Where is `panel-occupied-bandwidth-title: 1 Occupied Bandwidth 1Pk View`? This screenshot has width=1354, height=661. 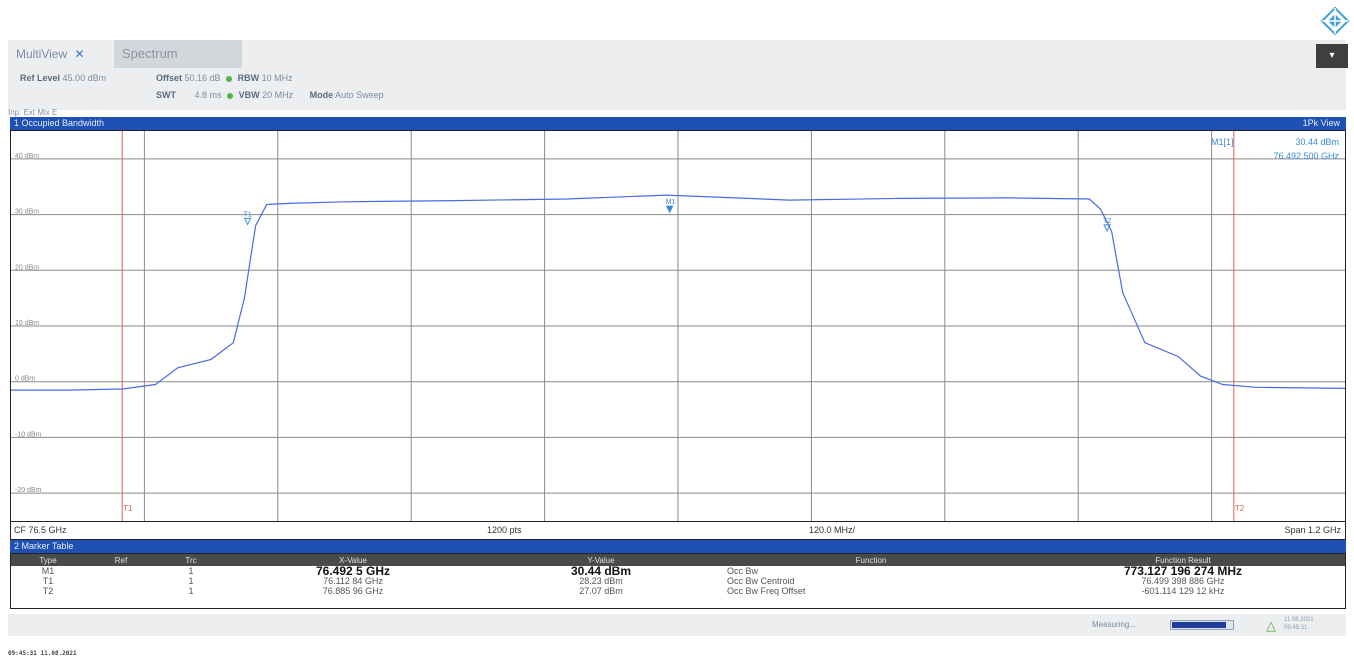 panel-occupied-bandwidth-title: 1 Occupied Bandwidth 1Pk View is located at coordinates (678, 123).